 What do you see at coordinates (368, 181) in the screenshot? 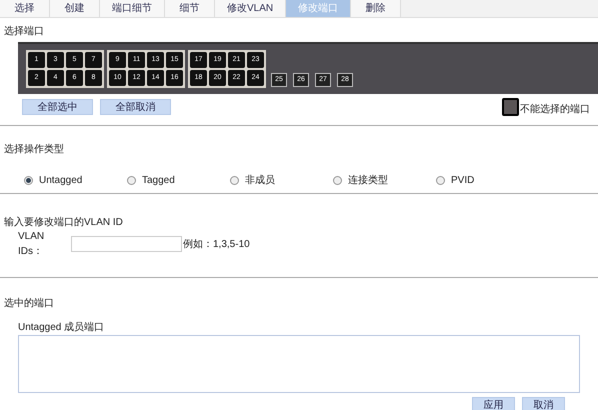
I see `radio-label: 连接类型` at bounding box center [368, 181].